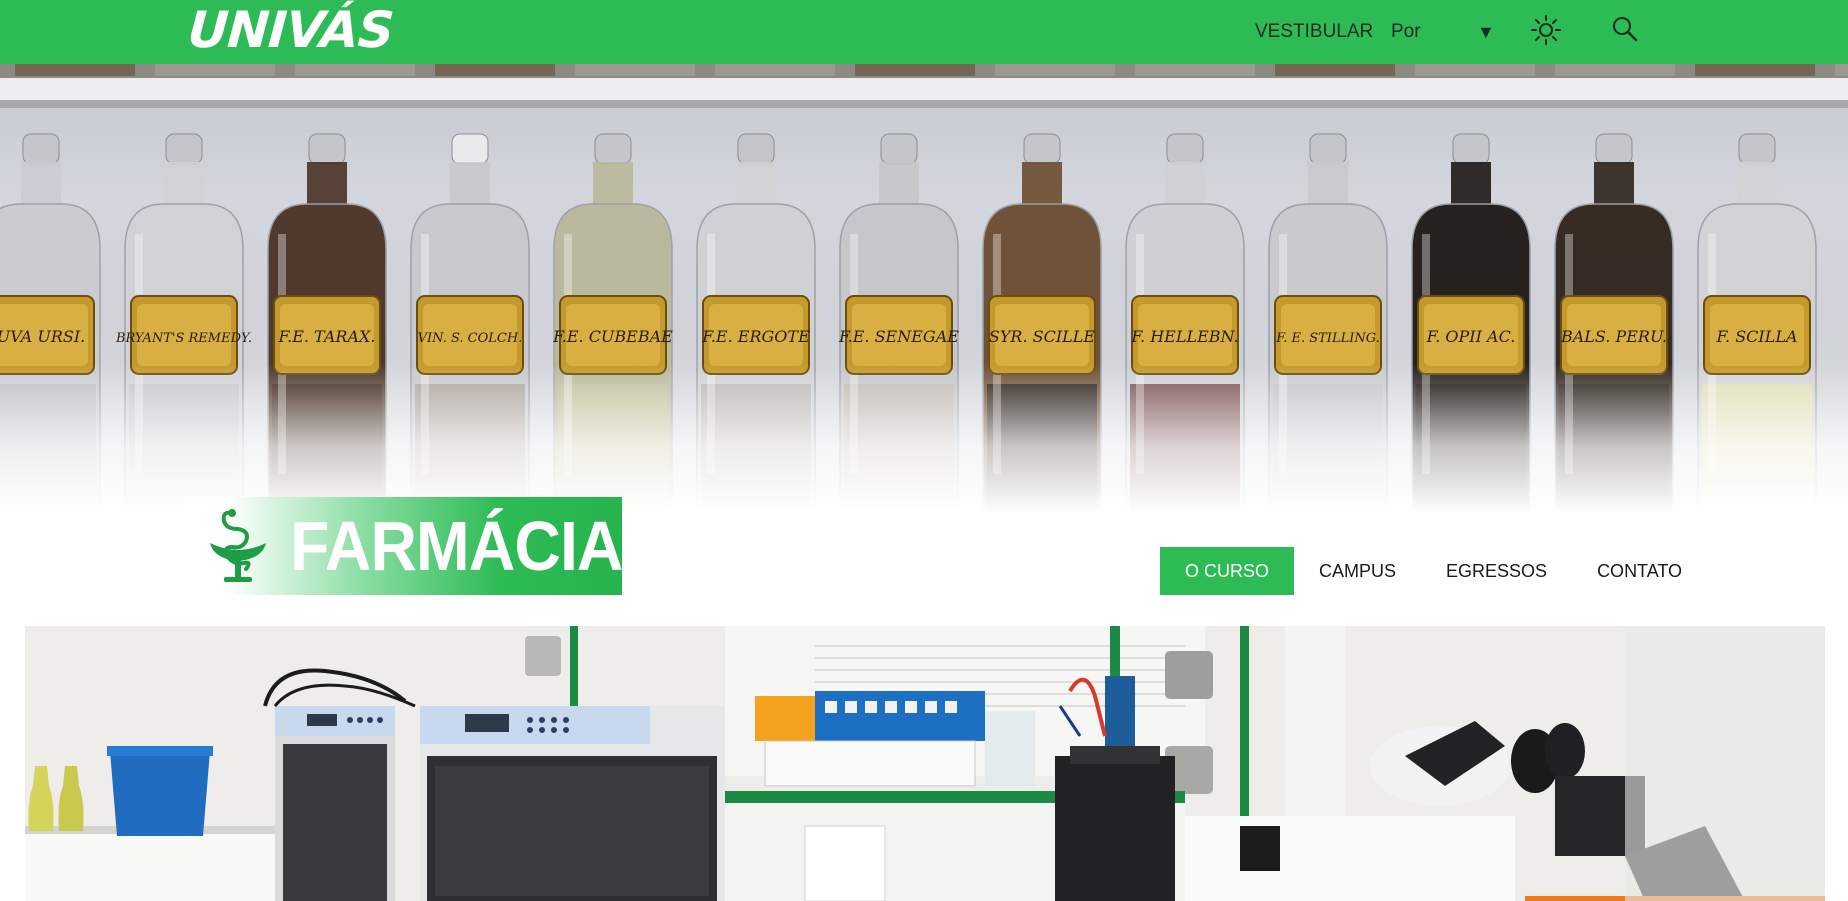  I want to click on bottle-label: F.E. ERGOTE, so click(755, 336).